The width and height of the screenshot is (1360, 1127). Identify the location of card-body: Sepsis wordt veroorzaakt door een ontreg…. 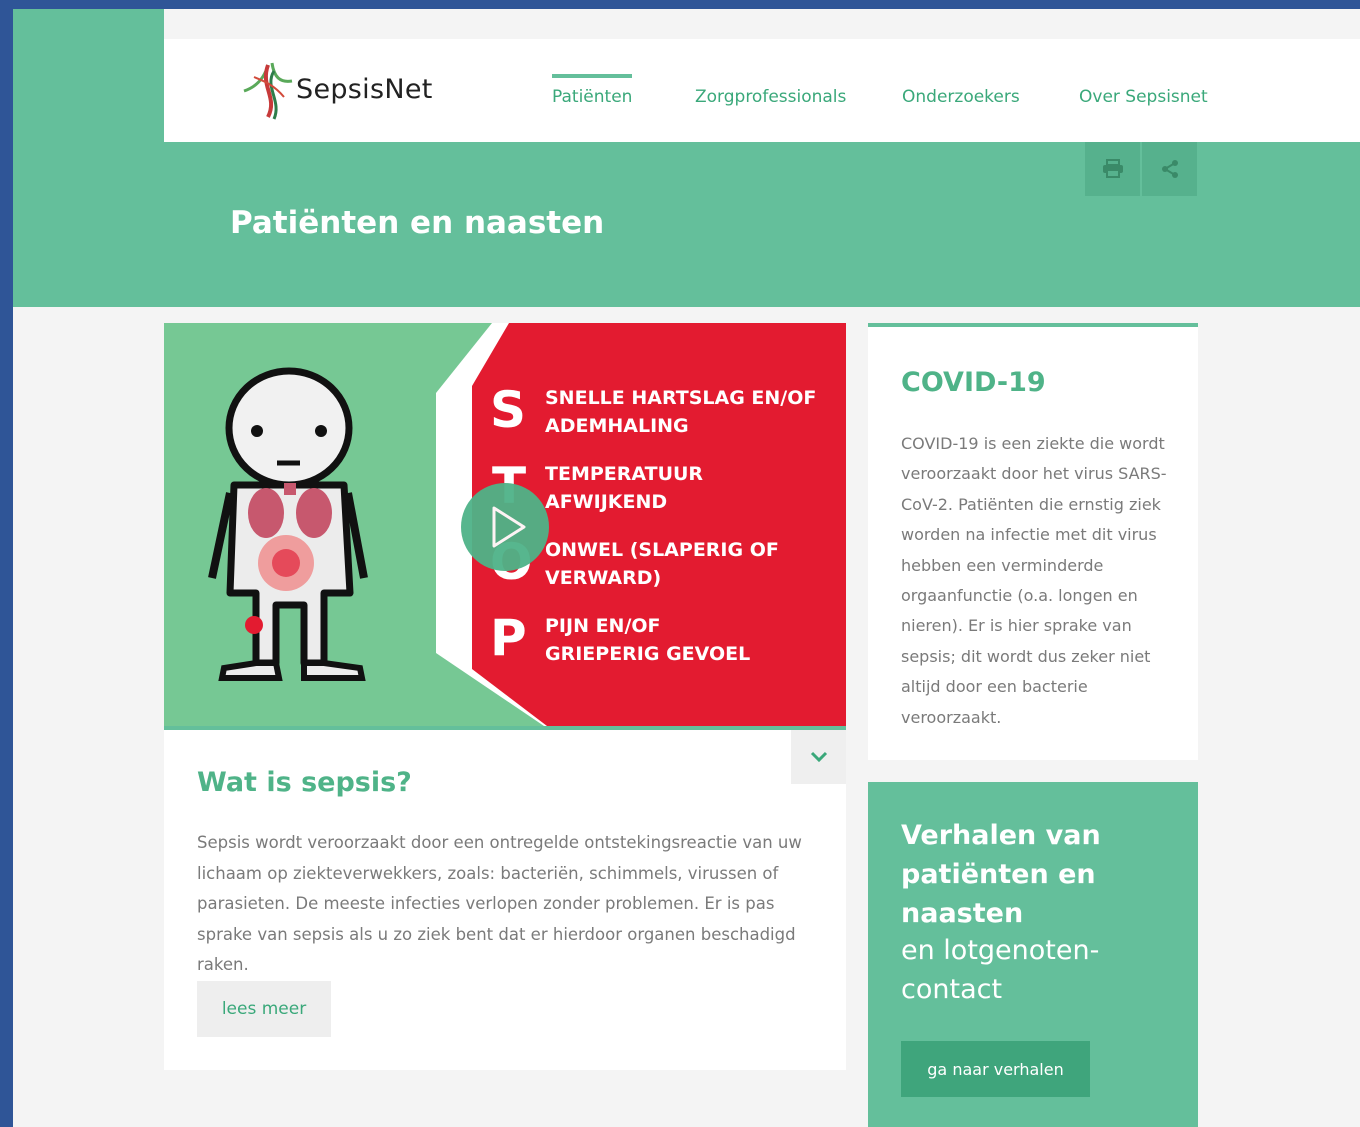
(499, 903).